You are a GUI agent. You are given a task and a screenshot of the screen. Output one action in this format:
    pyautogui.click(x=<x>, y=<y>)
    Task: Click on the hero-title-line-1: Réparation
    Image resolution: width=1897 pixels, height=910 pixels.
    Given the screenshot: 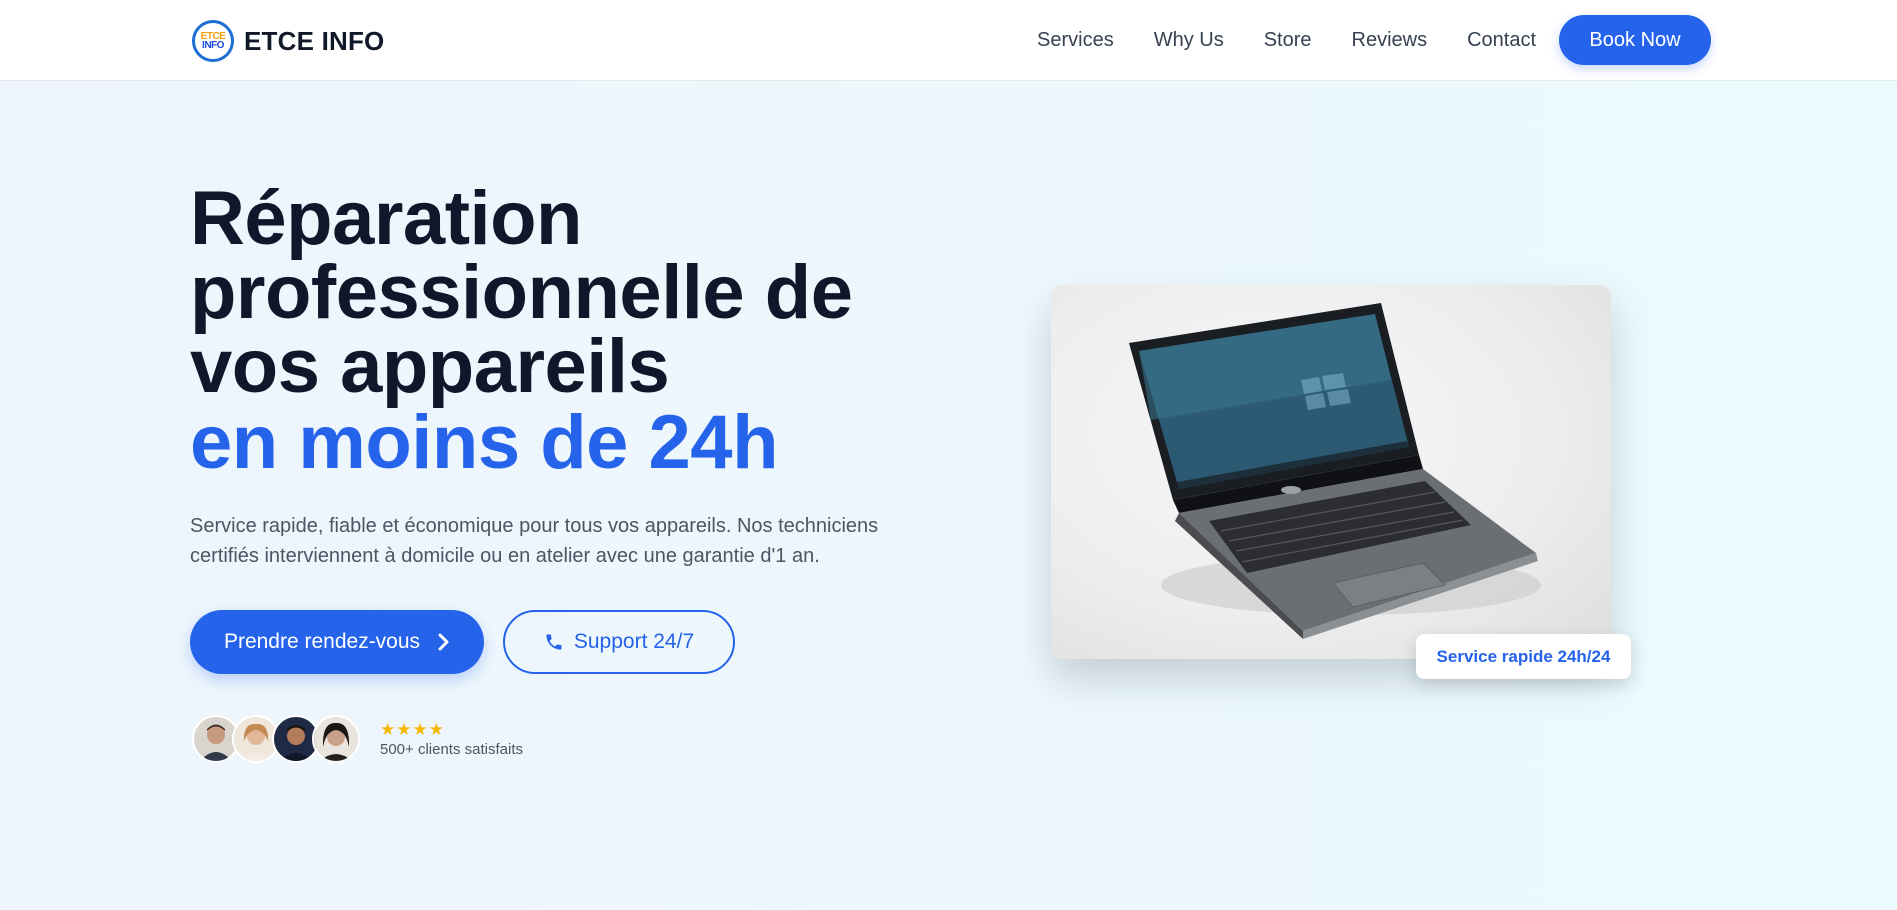 What is the action you would take?
    pyautogui.click(x=386, y=218)
    